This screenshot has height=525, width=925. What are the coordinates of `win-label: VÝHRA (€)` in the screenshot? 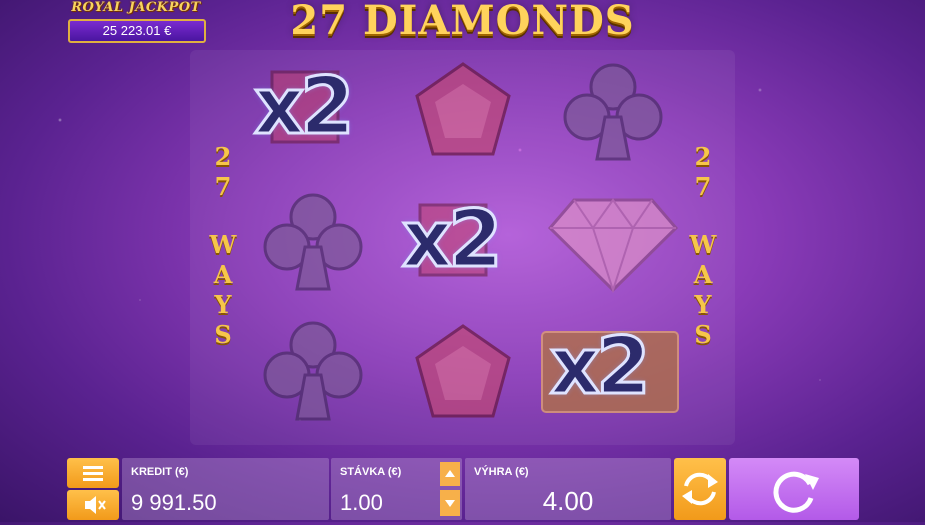 It's located at (501, 472).